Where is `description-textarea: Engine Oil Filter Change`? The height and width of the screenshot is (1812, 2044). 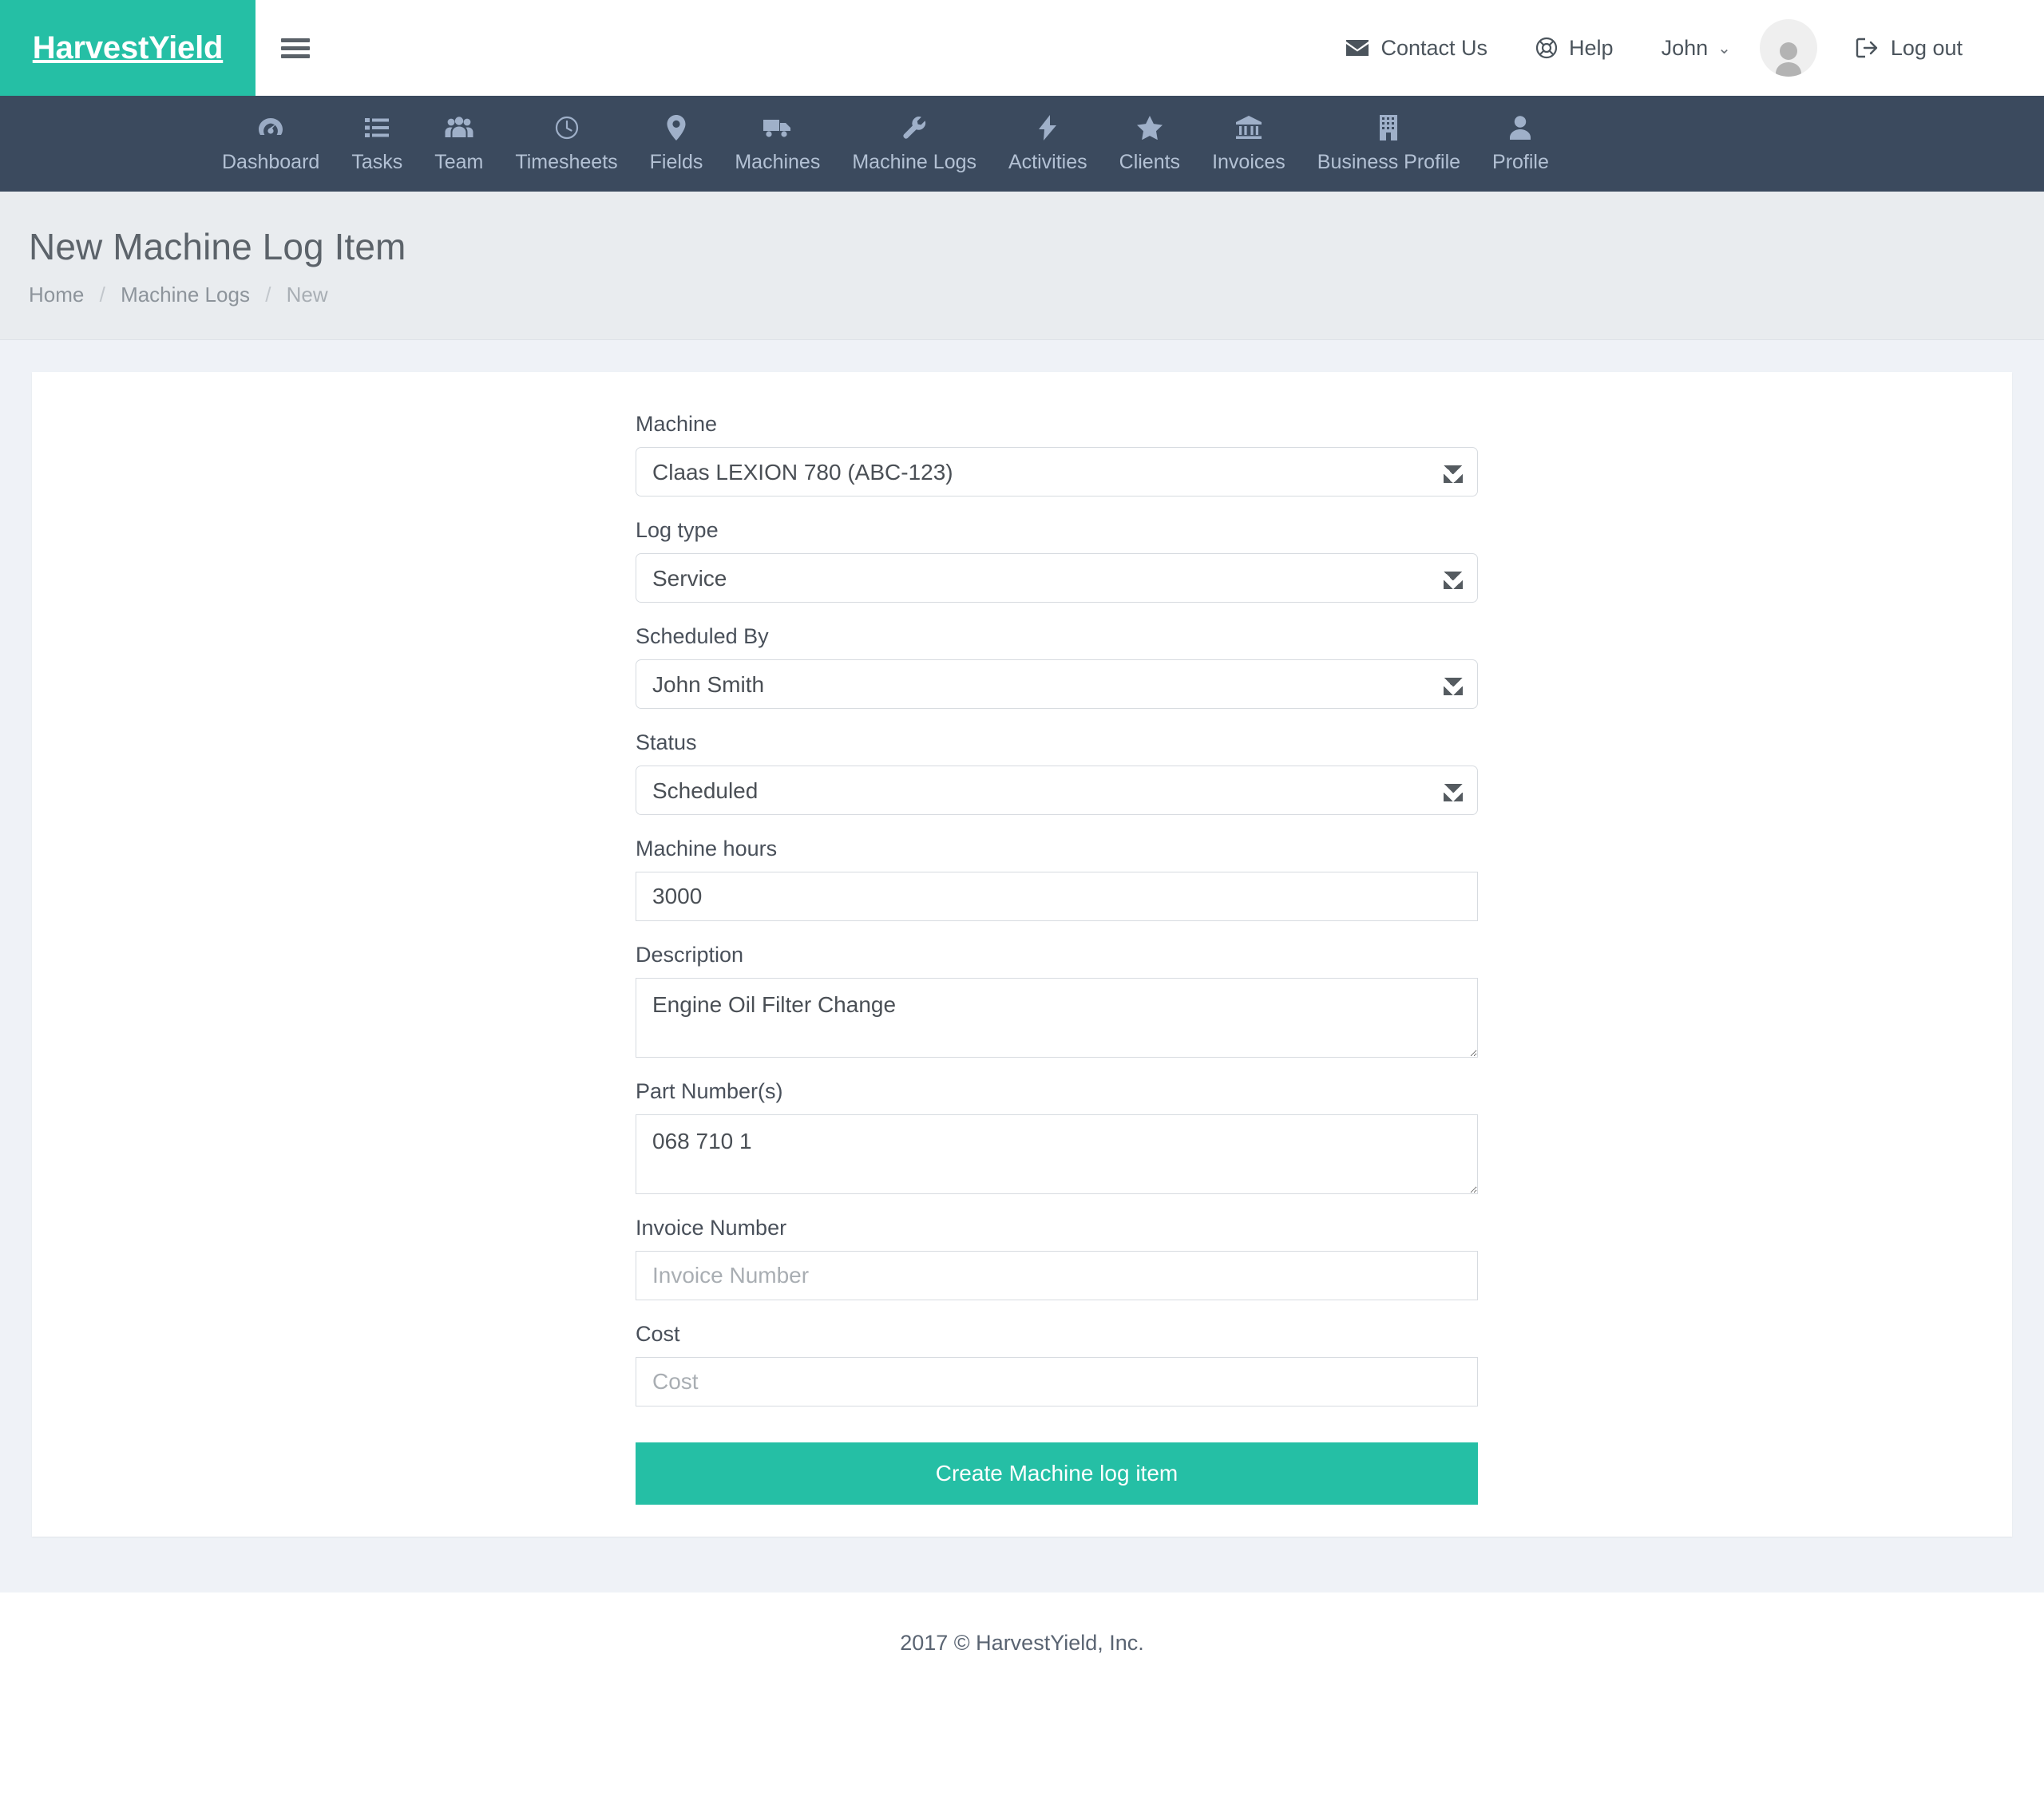 description-textarea: Engine Oil Filter Change is located at coordinates (1057, 1018).